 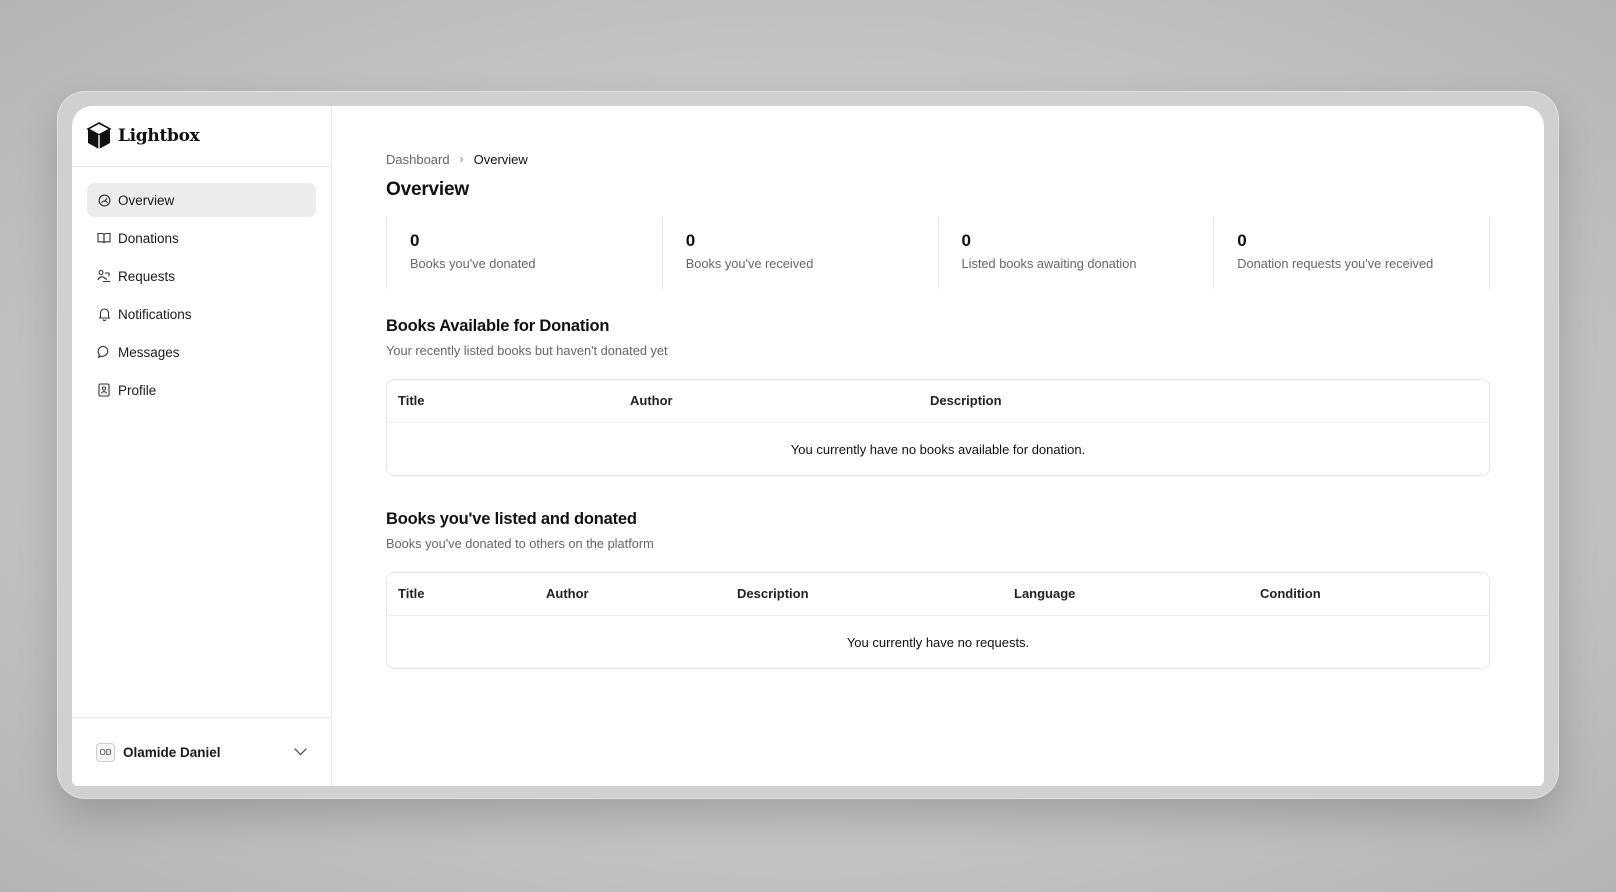 I want to click on stat-books-donated: 0 Books you've donated, so click(x=524, y=253).